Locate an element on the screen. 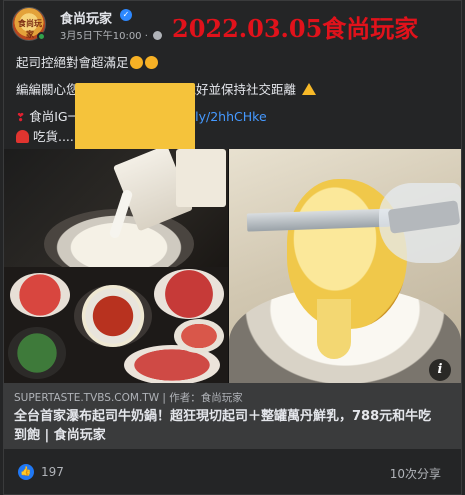 The height and width of the screenshot is (495, 465). gloved-hand is located at coordinates (420, 223).